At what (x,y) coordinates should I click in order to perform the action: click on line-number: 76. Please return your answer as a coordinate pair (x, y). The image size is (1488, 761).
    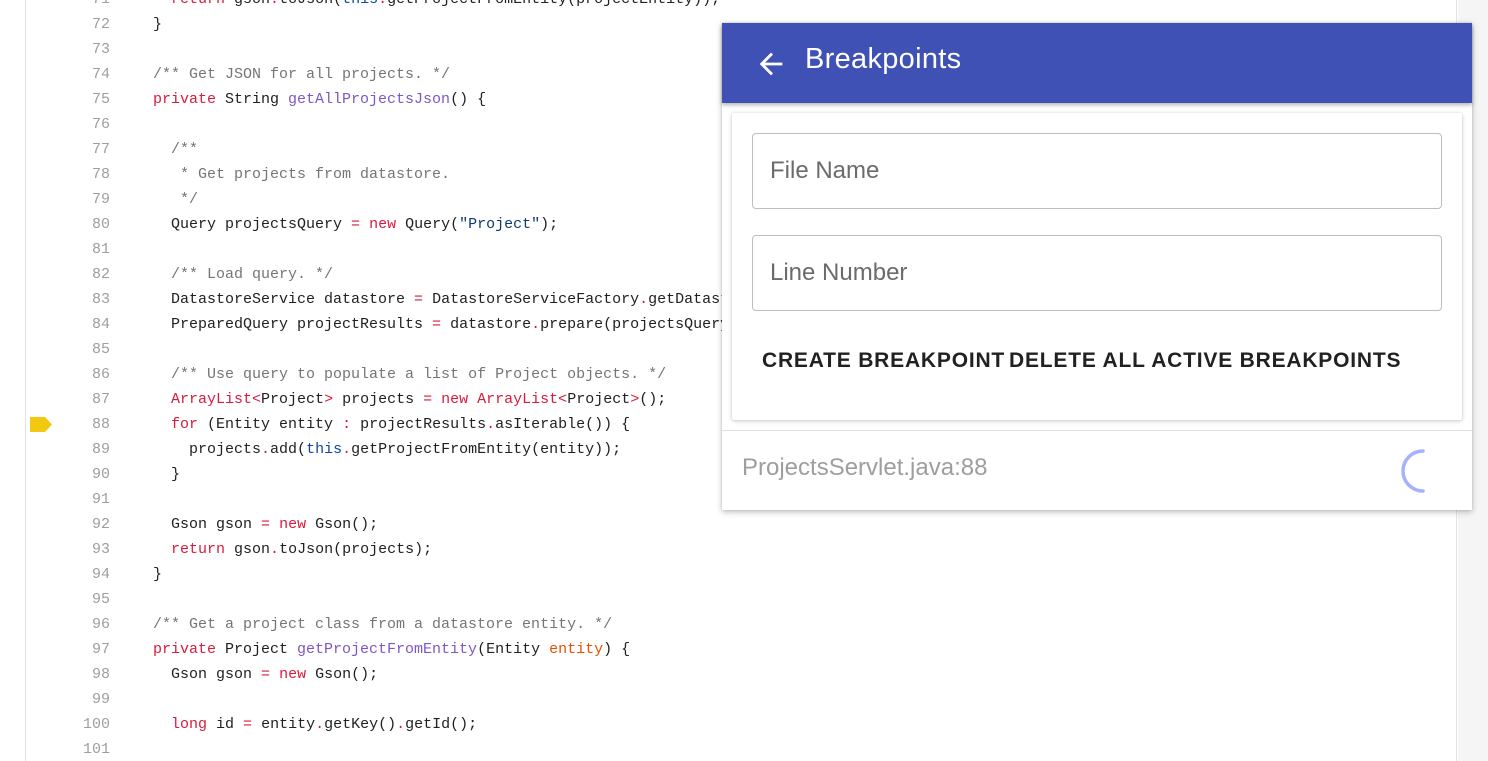
    Looking at the image, I should click on (68, 124).